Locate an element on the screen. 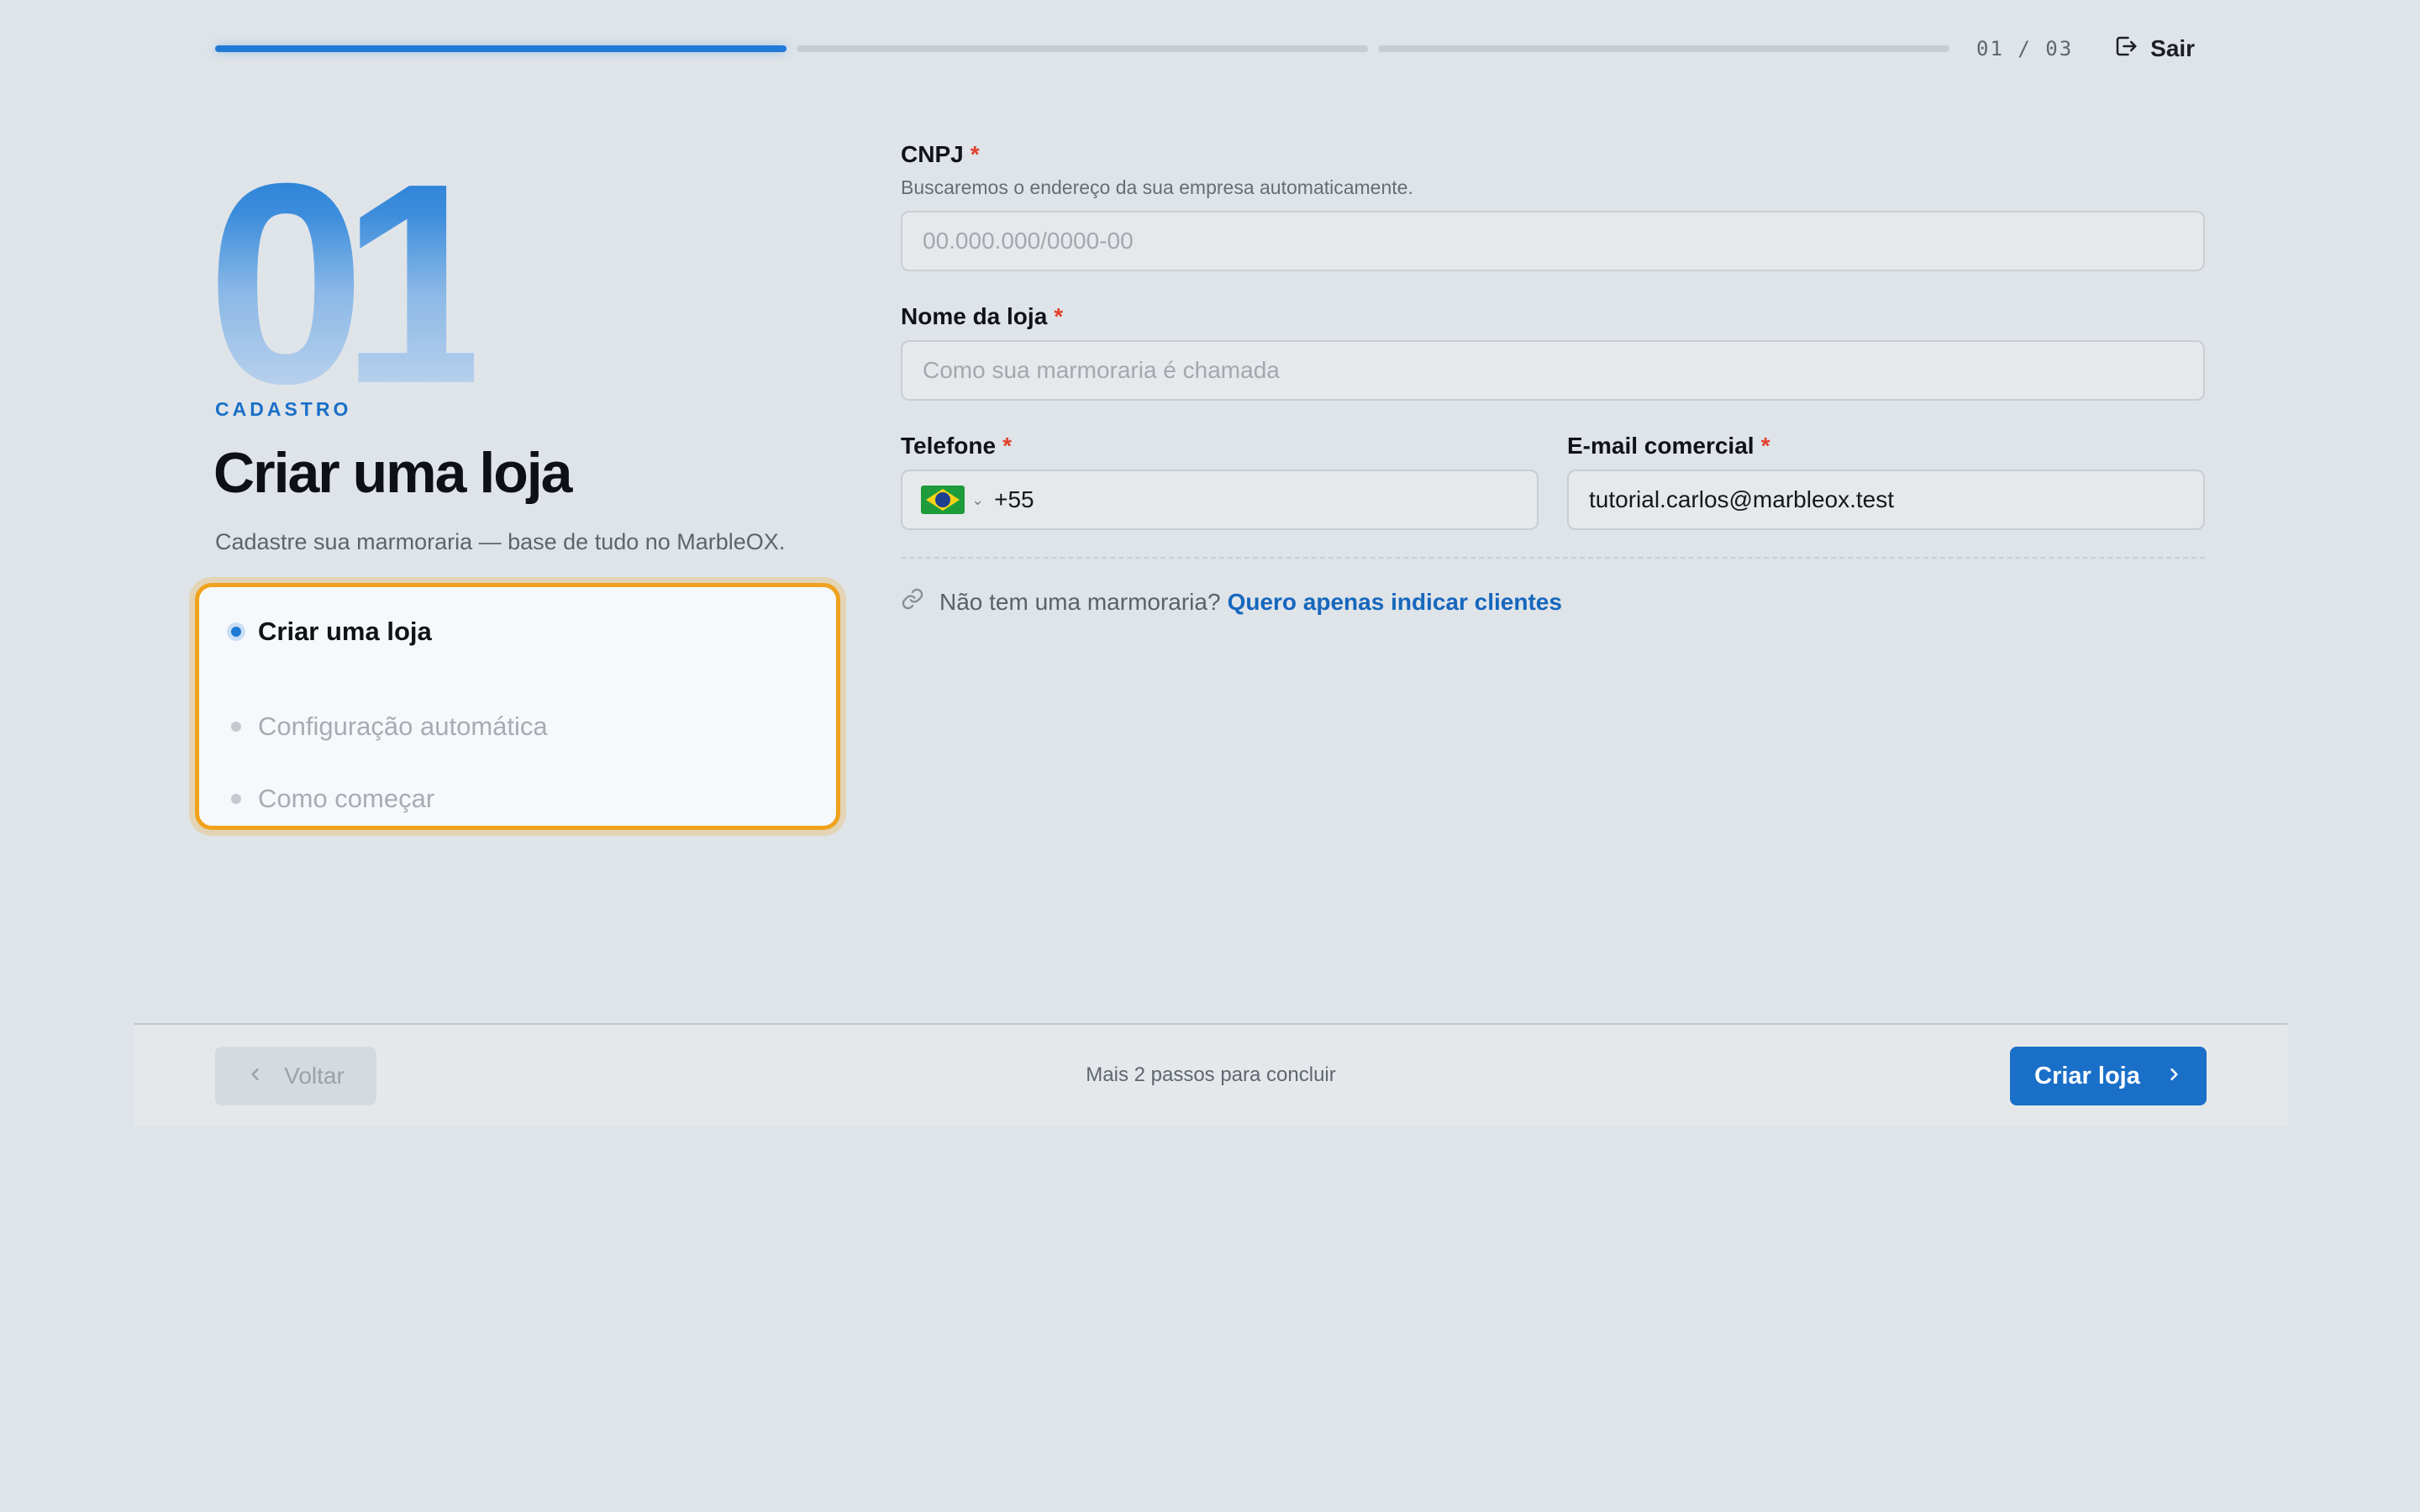  chevron-down-icon: ⌄ is located at coordinates (977, 500).